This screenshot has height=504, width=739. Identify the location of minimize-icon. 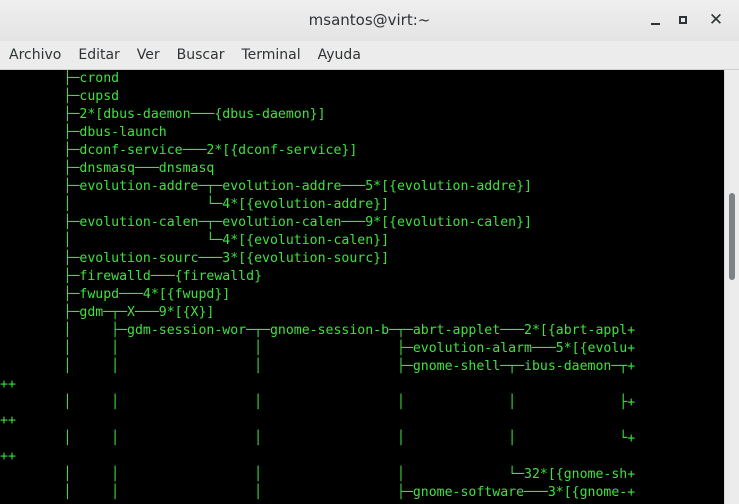
(655, 24).